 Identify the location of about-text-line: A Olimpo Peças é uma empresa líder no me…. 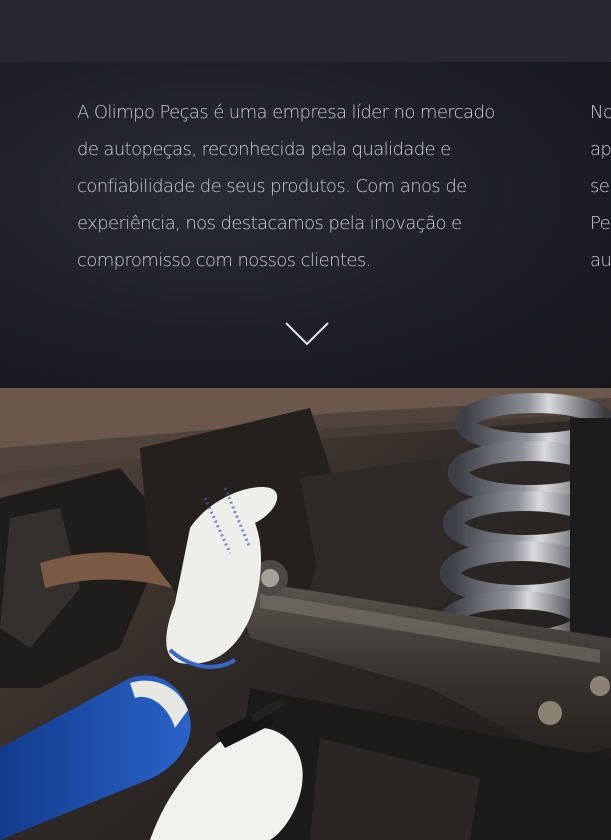
(286, 112).